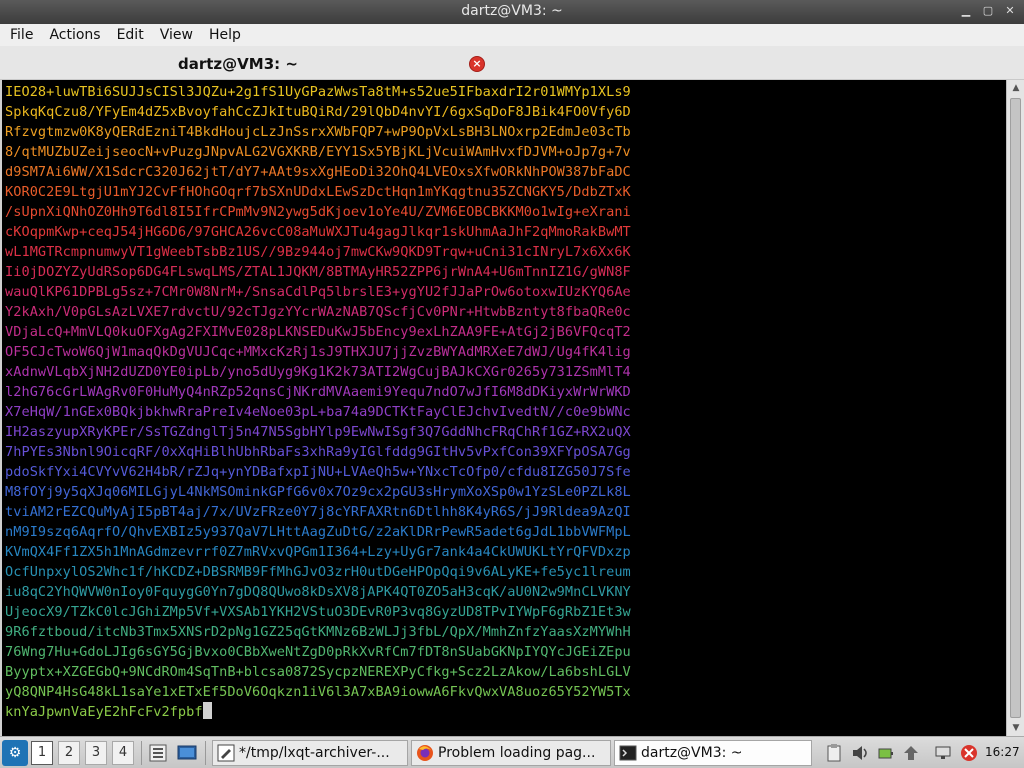 Image resolution: width=1024 pixels, height=768 pixels. Describe the element at coordinates (238, 64) in the screenshot. I see `tab-label: dartz@VM3: ~` at that location.